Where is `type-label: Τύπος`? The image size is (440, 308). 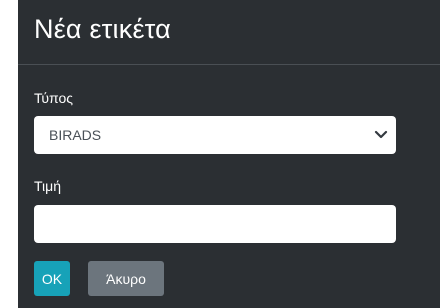 type-label: Τύπος is located at coordinates (53, 98).